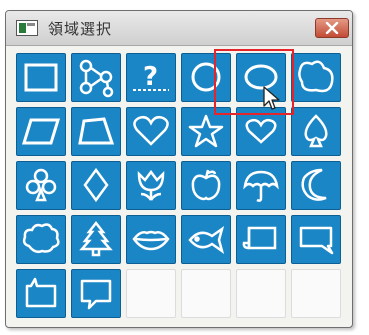 Image resolution: width=369 pixels, height=335 pixels. I want to click on diamond-icon, so click(96, 185).